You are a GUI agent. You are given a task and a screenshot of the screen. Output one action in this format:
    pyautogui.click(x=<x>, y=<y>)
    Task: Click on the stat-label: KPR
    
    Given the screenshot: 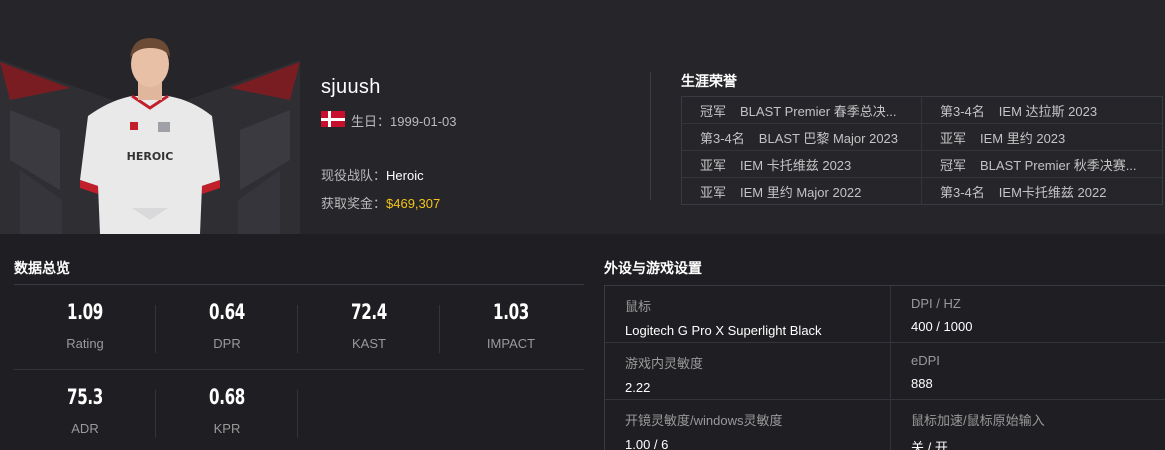 What is the action you would take?
    pyautogui.click(x=227, y=428)
    